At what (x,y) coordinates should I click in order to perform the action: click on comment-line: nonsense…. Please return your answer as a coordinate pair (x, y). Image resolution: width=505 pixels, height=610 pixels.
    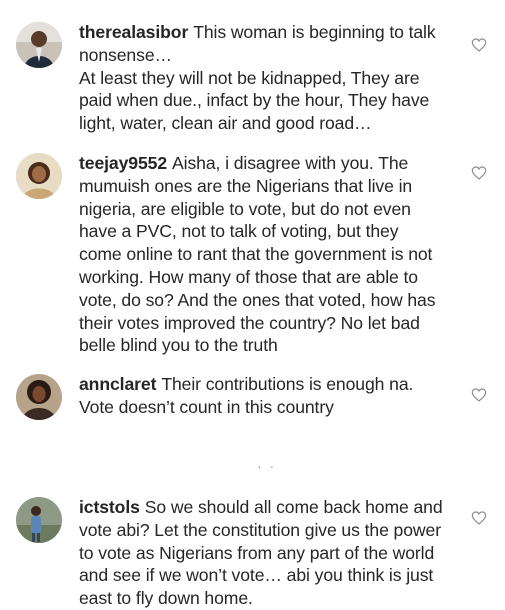
    Looking at the image, I should click on (125, 54).